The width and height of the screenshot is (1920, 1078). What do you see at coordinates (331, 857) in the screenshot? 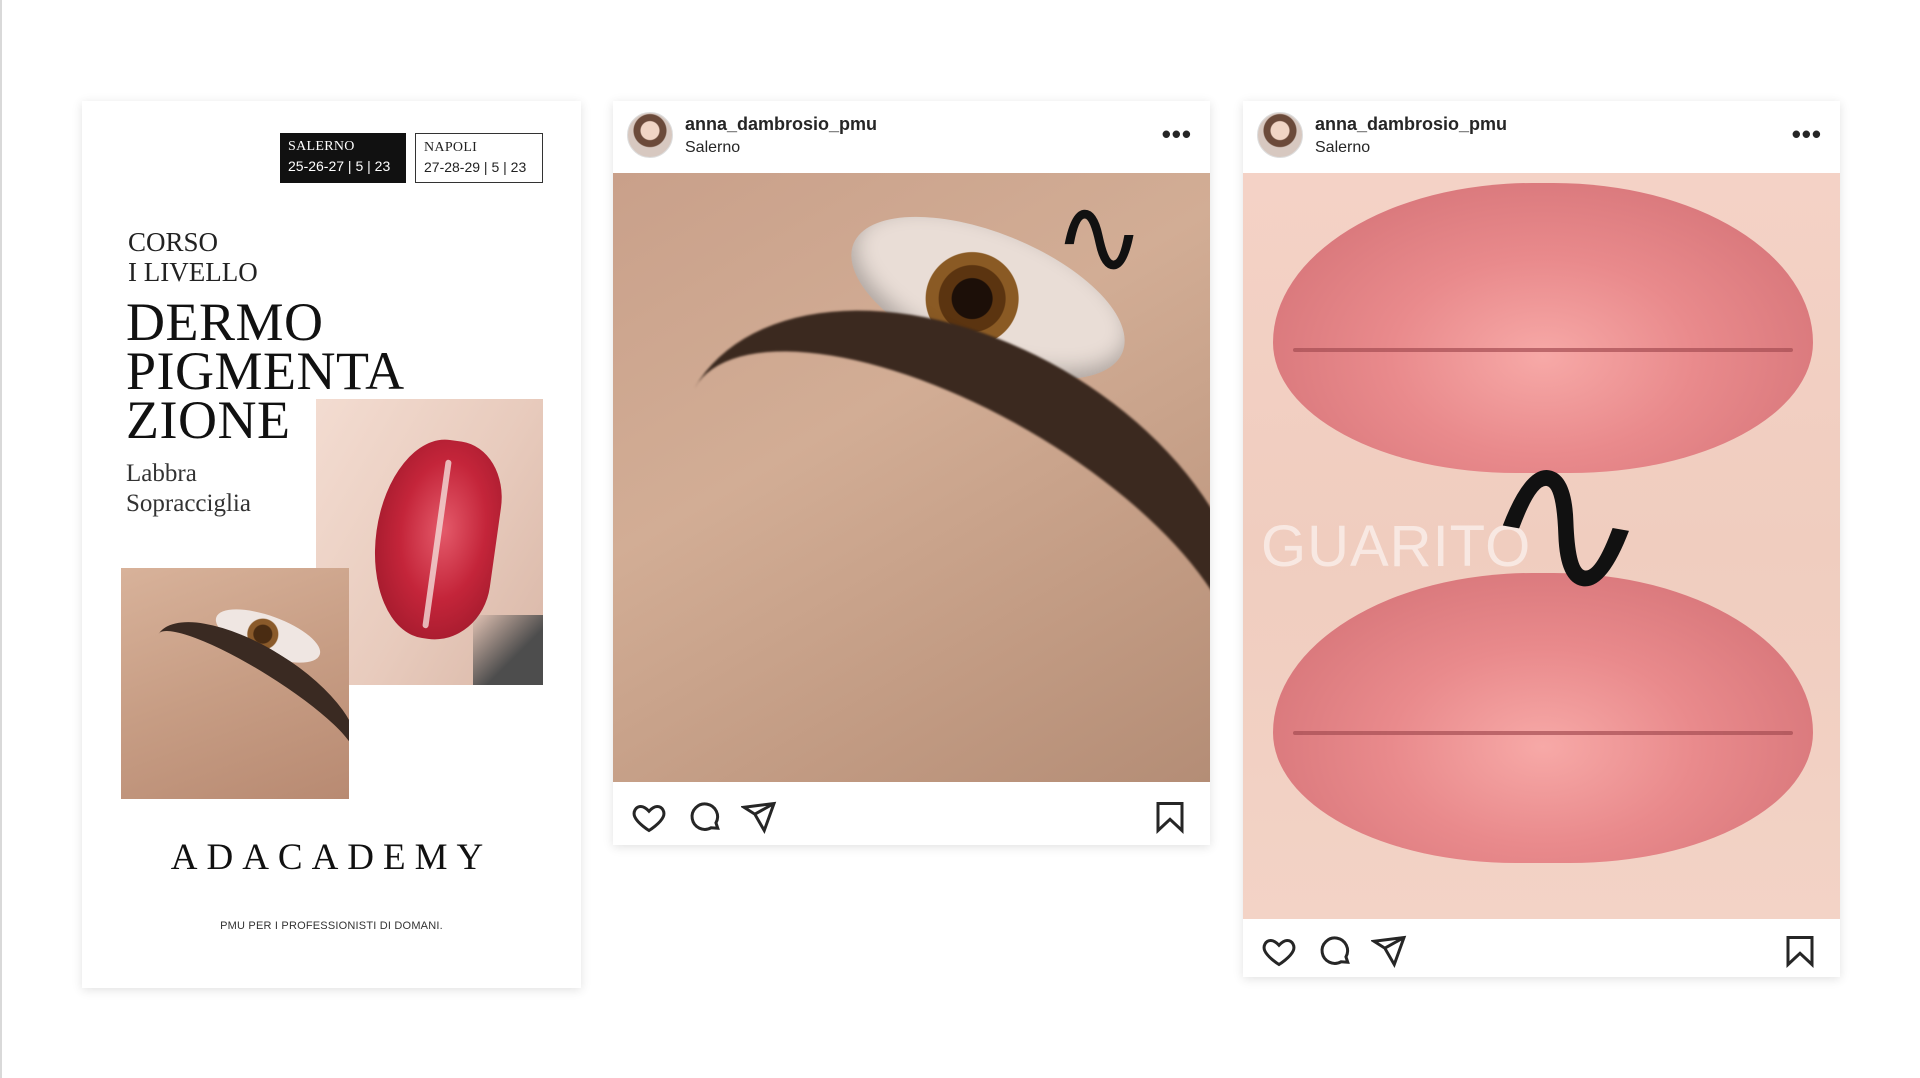
I see `academy-logo: ADACADEMY` at bounding box center [331, 857].